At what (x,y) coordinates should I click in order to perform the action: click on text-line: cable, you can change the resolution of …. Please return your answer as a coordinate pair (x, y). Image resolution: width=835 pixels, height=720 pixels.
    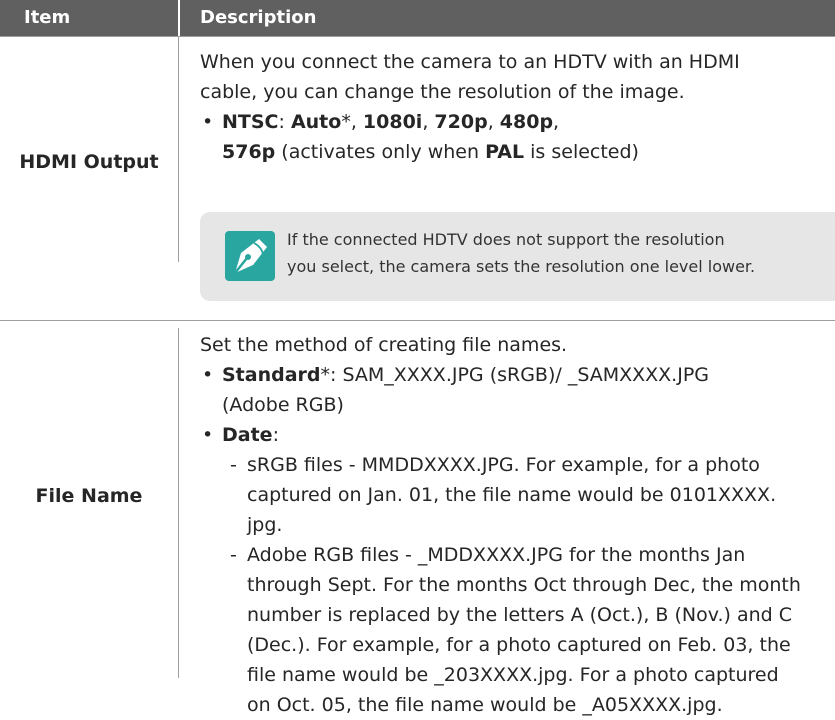
    Looking at the image, I should click on (442, 92).